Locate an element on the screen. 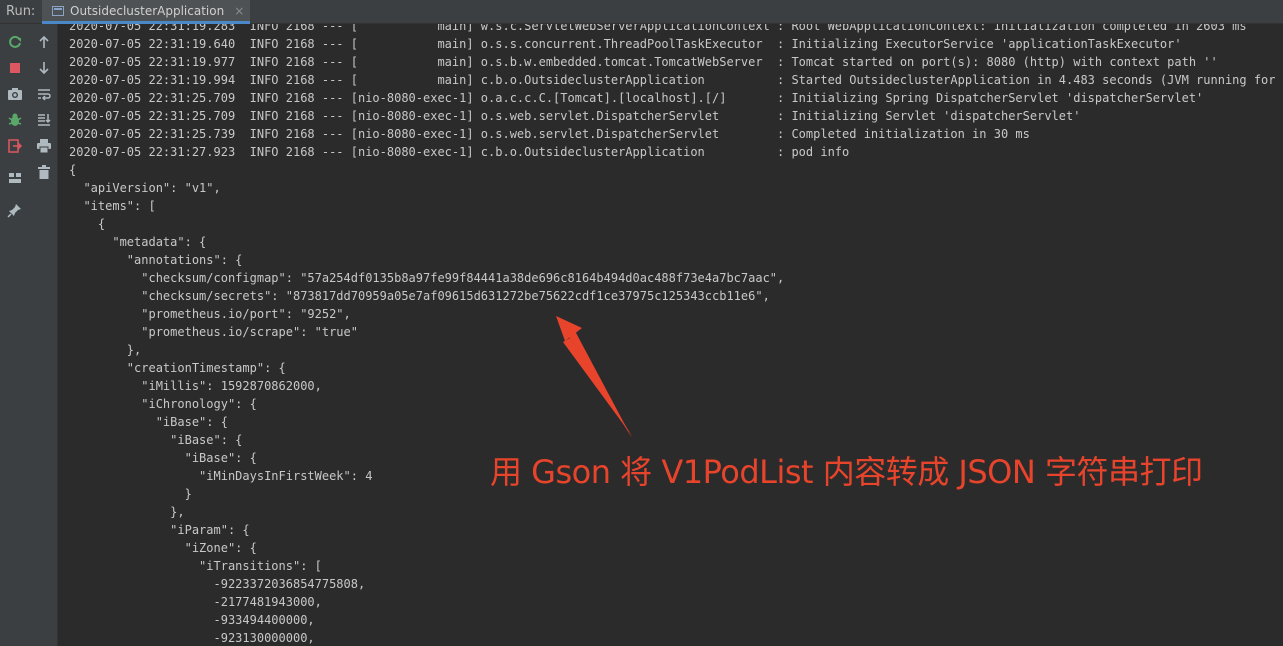 This screenshot has width=1283, height=646. debug-icon is located at coordinates (15, 120).